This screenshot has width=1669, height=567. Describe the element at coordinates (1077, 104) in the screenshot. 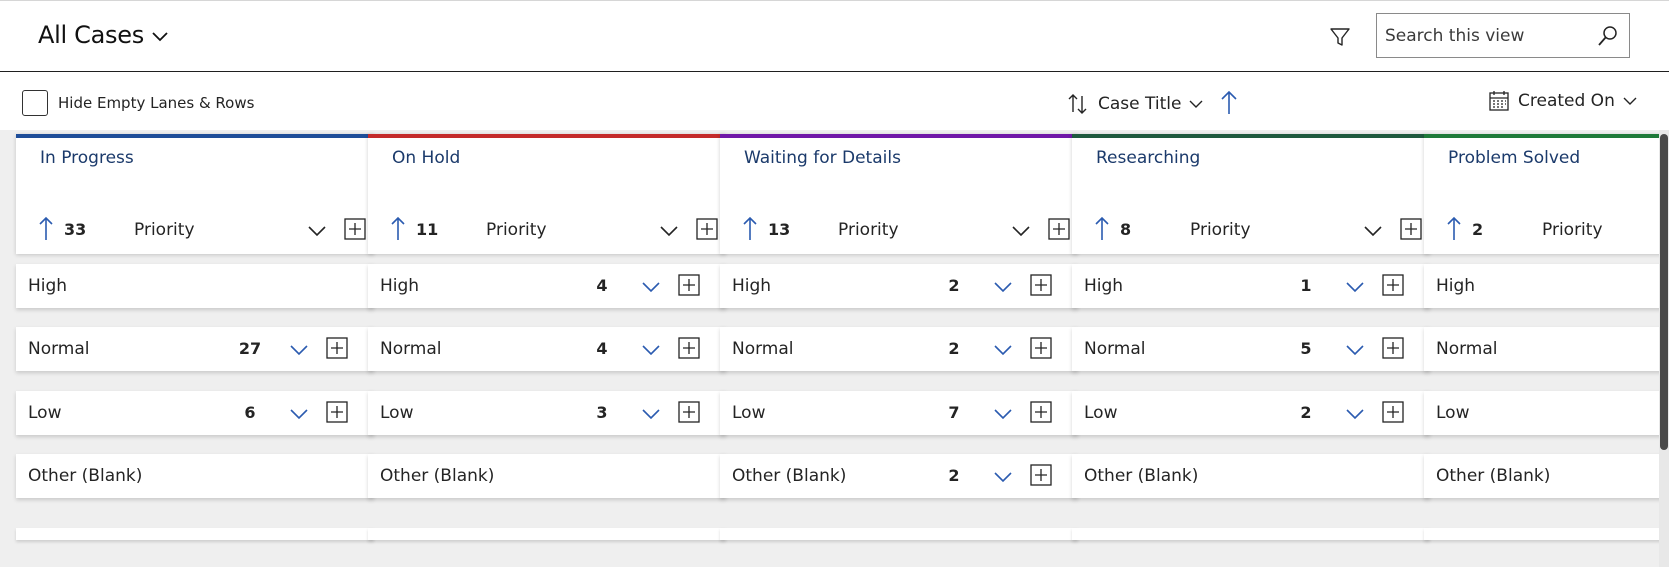

I see `sort-icon` at that location.